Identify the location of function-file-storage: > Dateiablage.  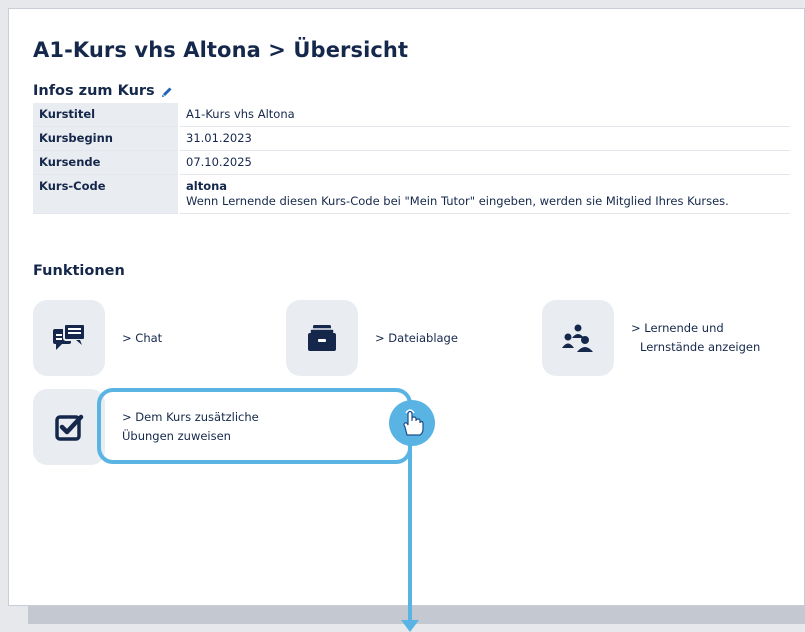
(372, 338).